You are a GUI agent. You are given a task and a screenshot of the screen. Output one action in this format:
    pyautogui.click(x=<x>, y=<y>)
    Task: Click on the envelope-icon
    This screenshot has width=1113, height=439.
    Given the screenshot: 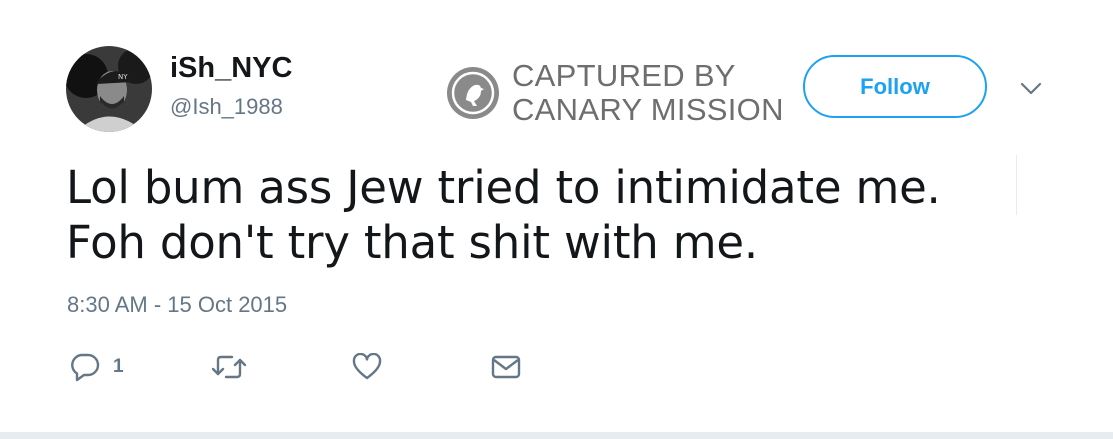 What is the action you would take?
    pyautogui.click(x=506, y=367)
    